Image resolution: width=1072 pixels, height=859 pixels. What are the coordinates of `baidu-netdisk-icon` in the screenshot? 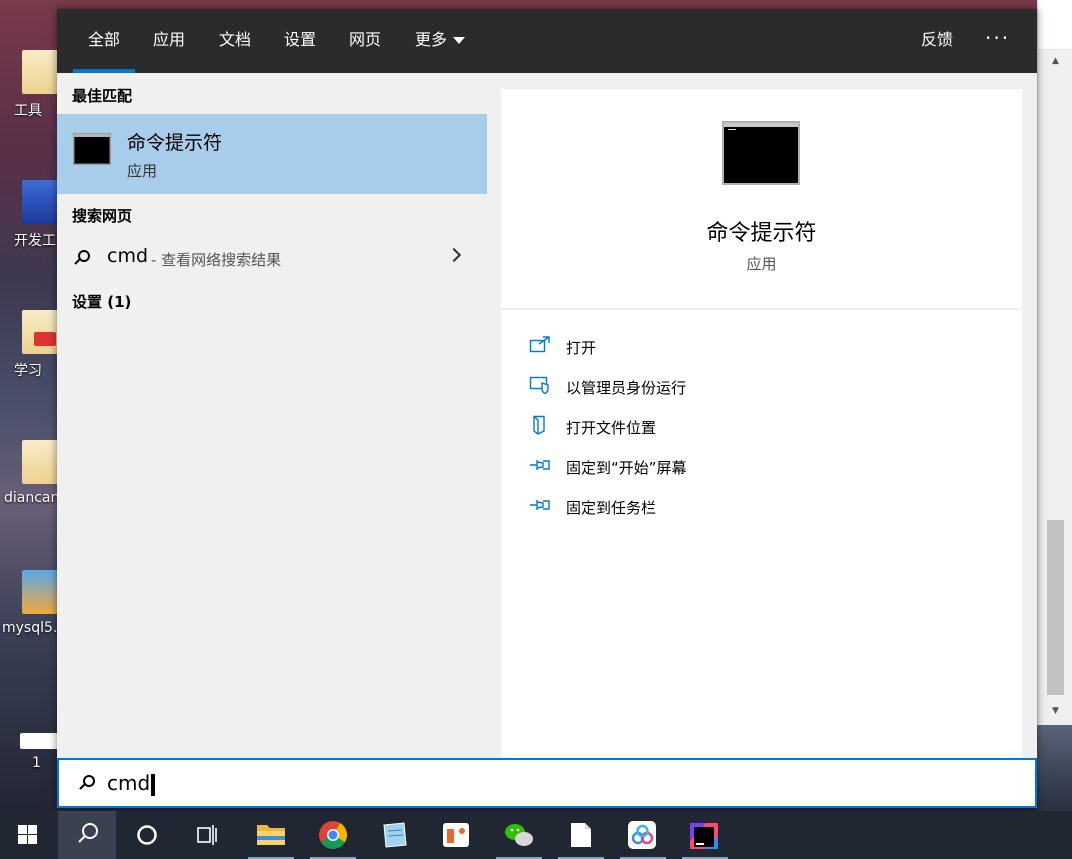 It's located at (642, 835).